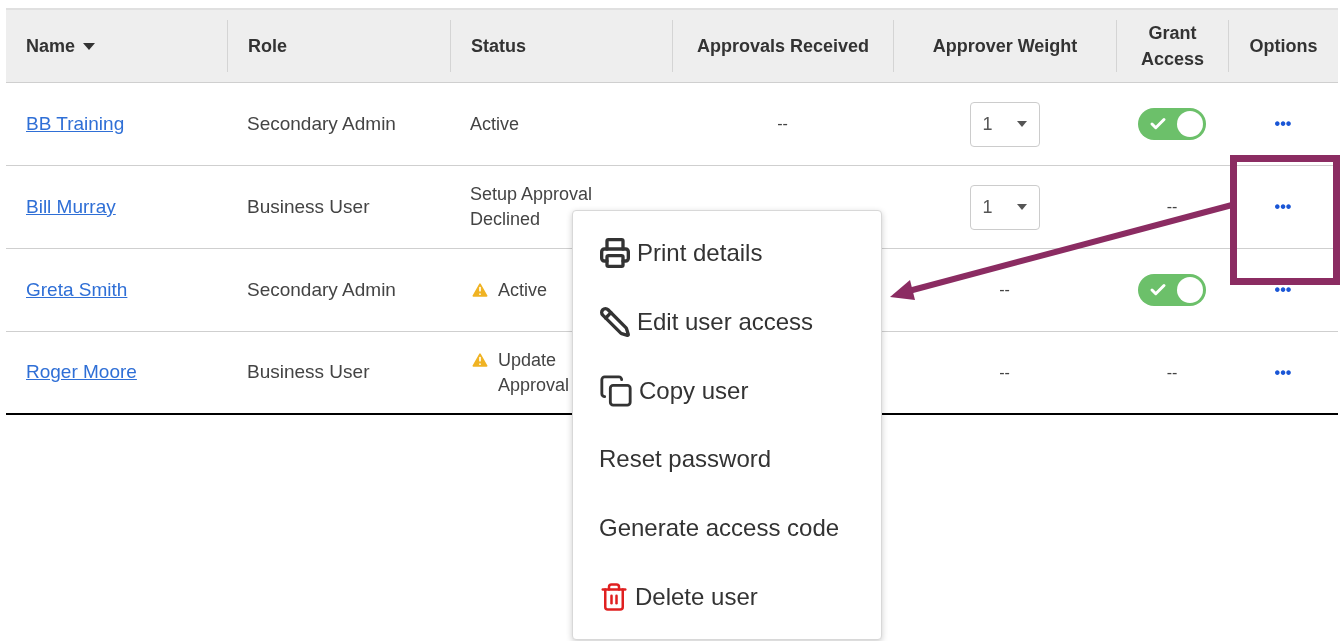  Describe the element at coordinates (1172, 46) in the screenshot. I see `column-header: Grant Access` at that location.